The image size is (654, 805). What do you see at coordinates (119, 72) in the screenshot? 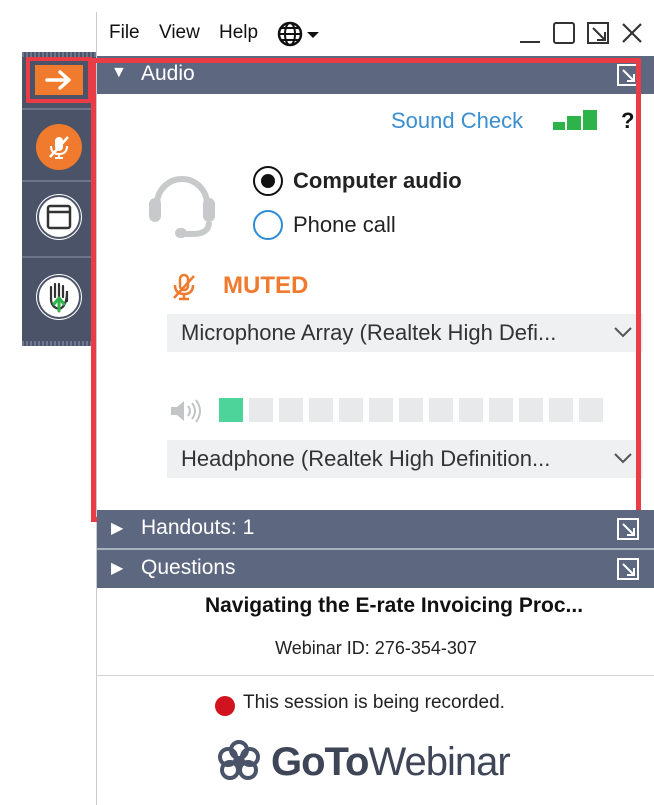
I see `collapse-arrow-icon: ▼` at bounding box center [119, 72].